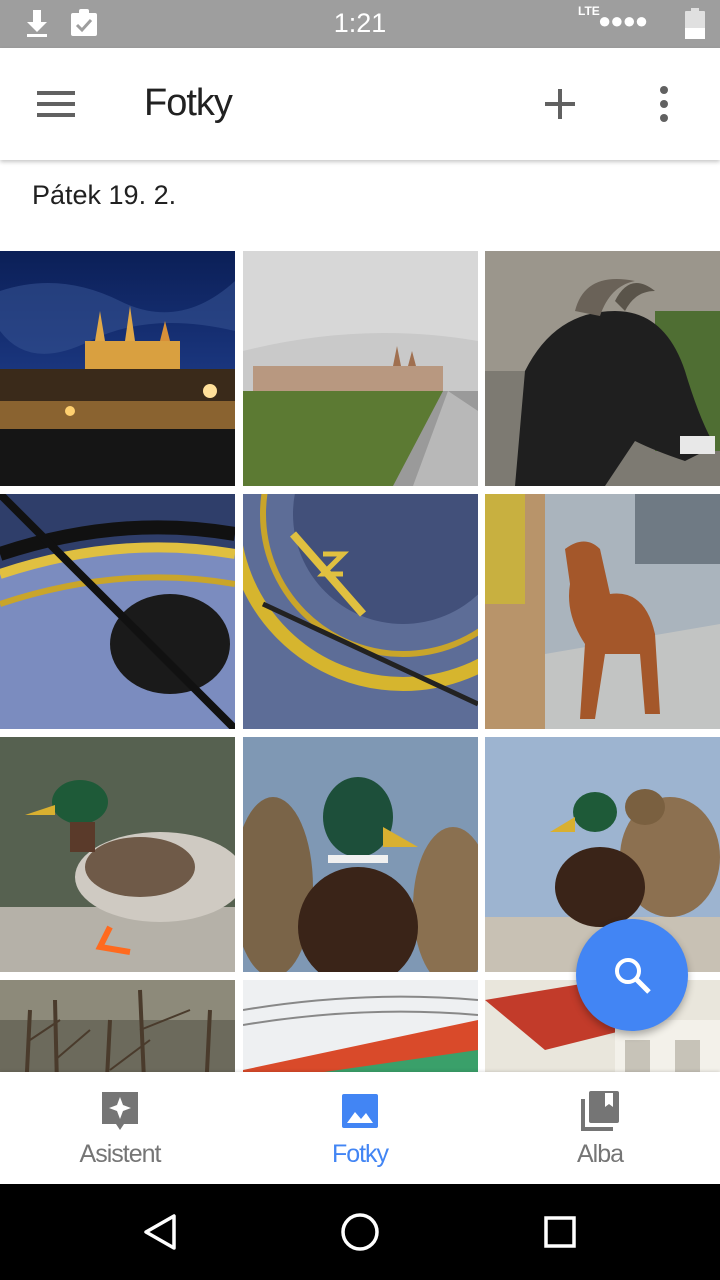  What do you see at coordinates (600, 1111) in the screenshot?
I see `albums-icon` at bounding box center [600, 1111].